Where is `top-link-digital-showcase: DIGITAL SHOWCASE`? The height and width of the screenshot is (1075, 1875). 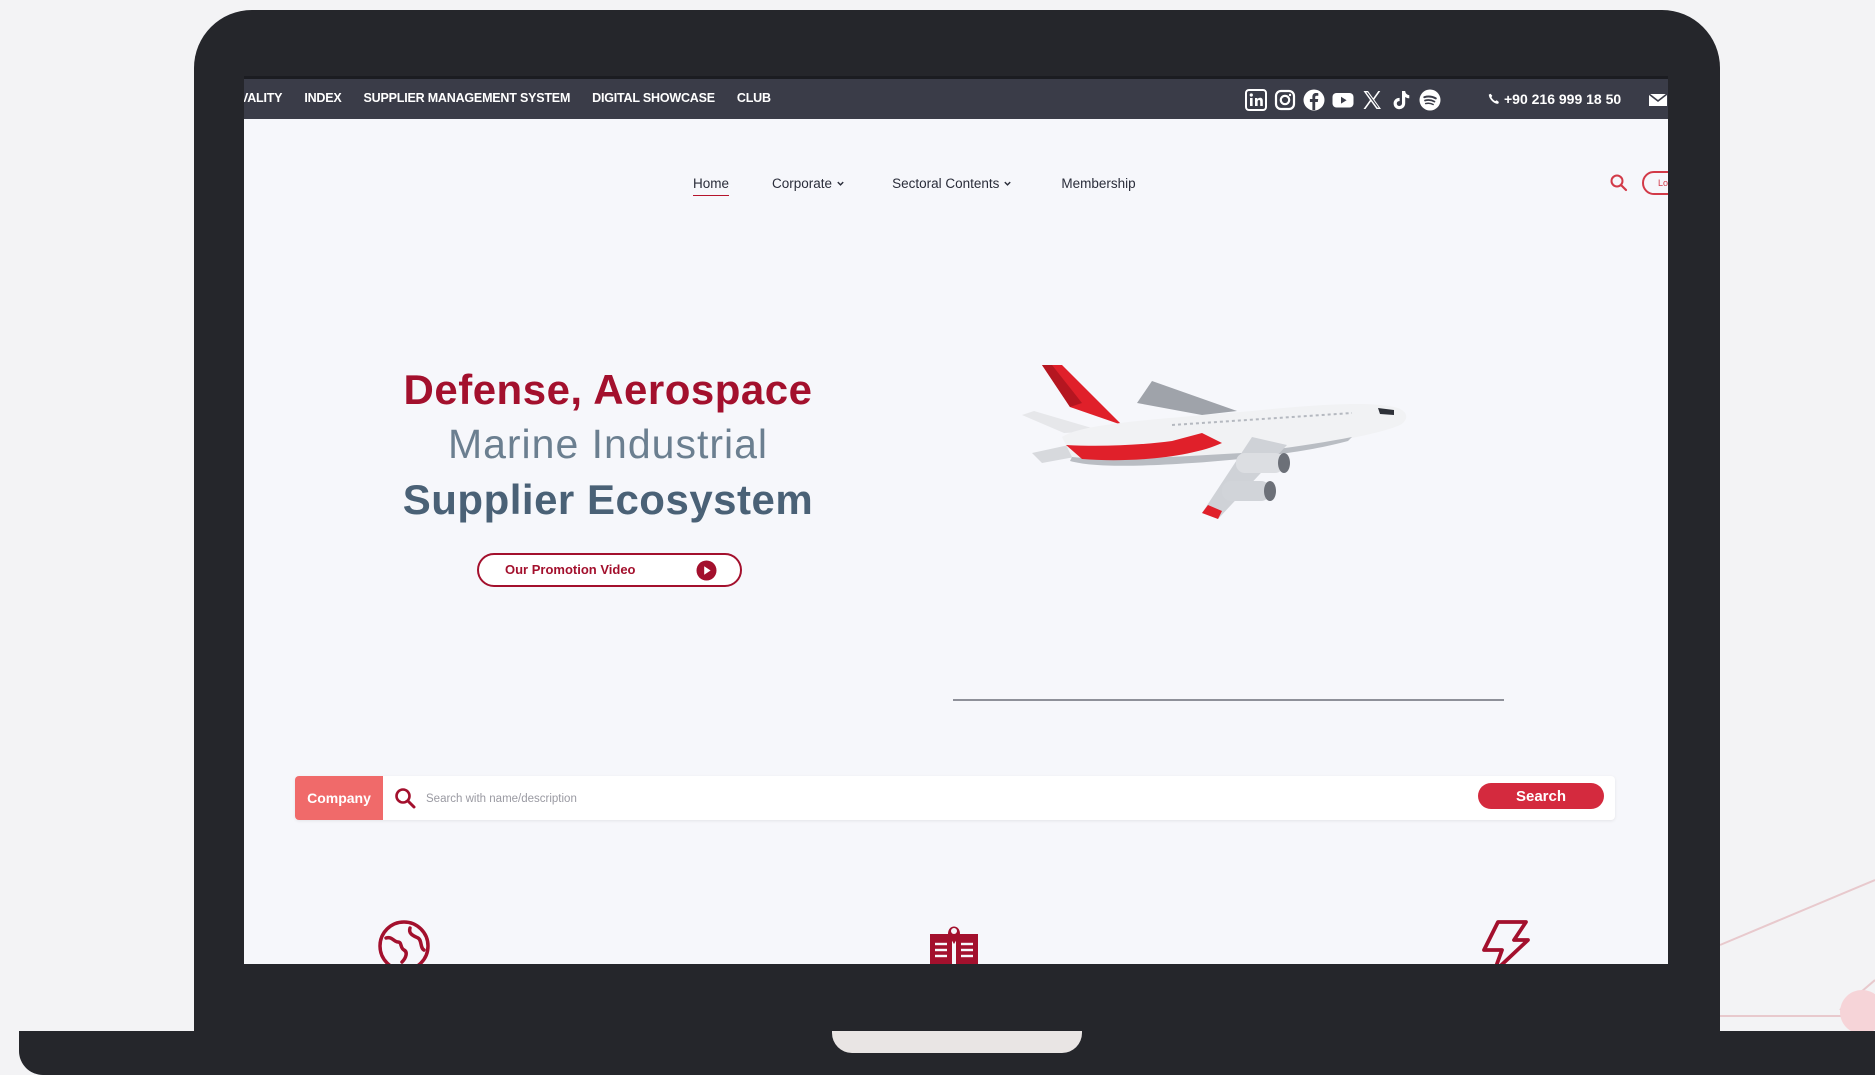 top-link-digital-showcase: DIGITAL SHOWCASE is located at coordinates (653, 98).